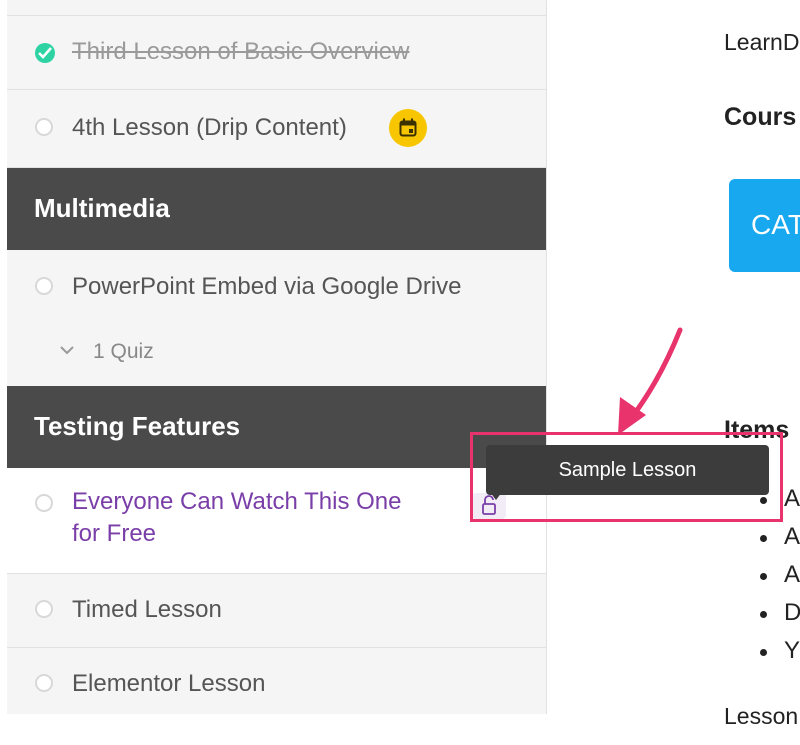  Describe the element at coordinates (762, 42) in the screenshot. I see `main-intro-text: LearnD` at that location.